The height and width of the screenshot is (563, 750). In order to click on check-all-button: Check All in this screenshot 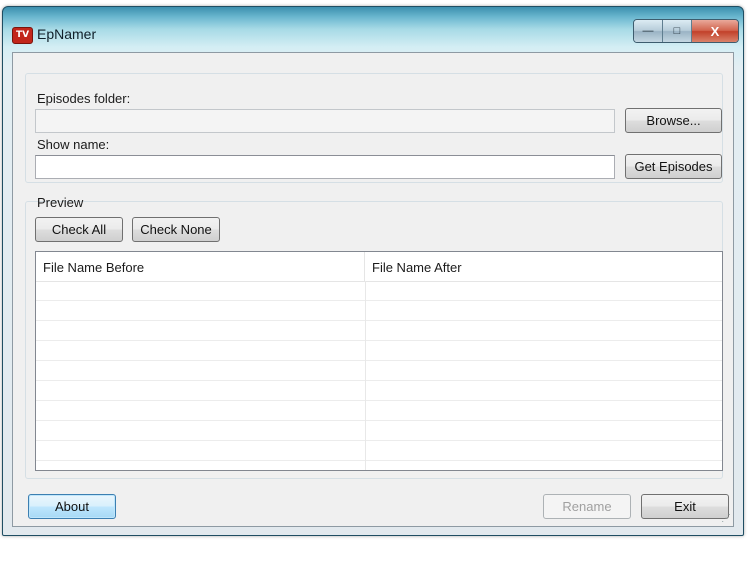, I will do `click(79, 229)`.